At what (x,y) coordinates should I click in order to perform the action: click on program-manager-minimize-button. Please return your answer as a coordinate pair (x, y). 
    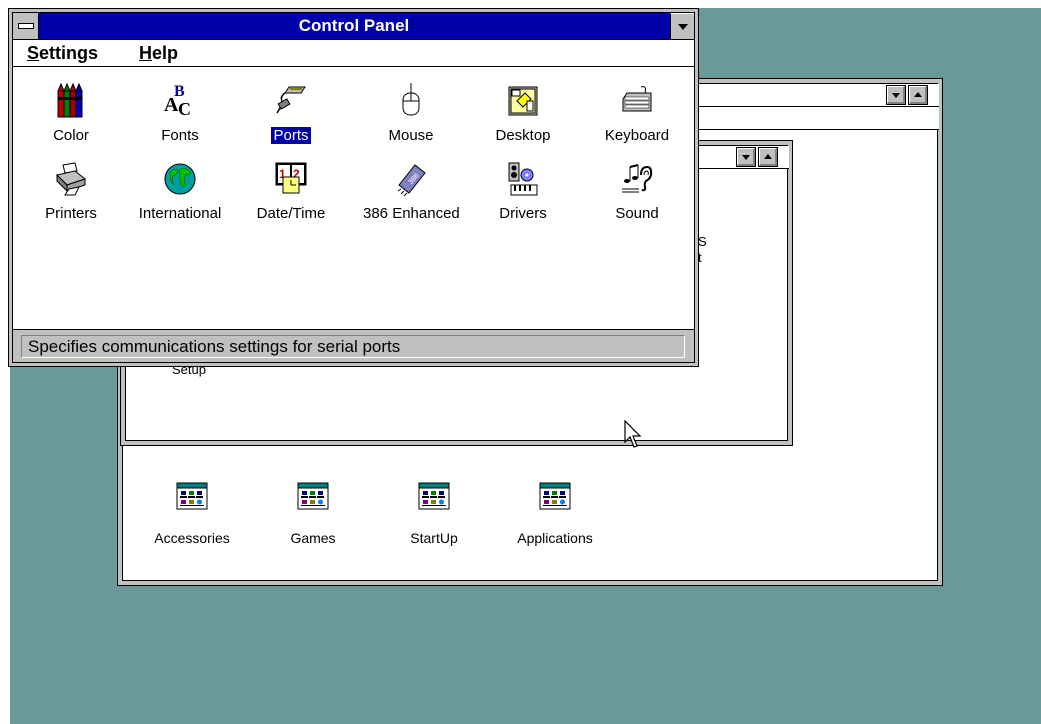
    Looking at the image, I should click on (896, 95).